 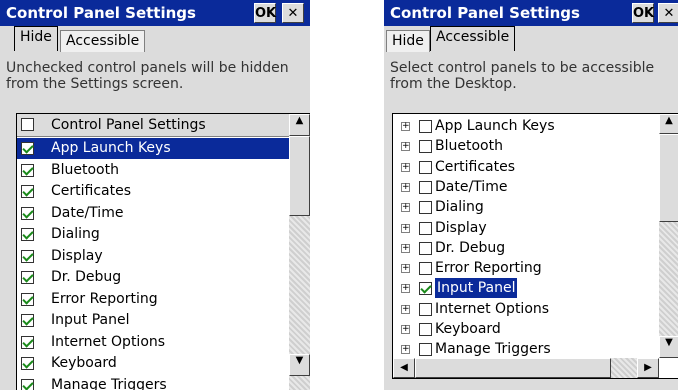 I want to click on tree-item: + Certificates, so click(x=525, y=167).